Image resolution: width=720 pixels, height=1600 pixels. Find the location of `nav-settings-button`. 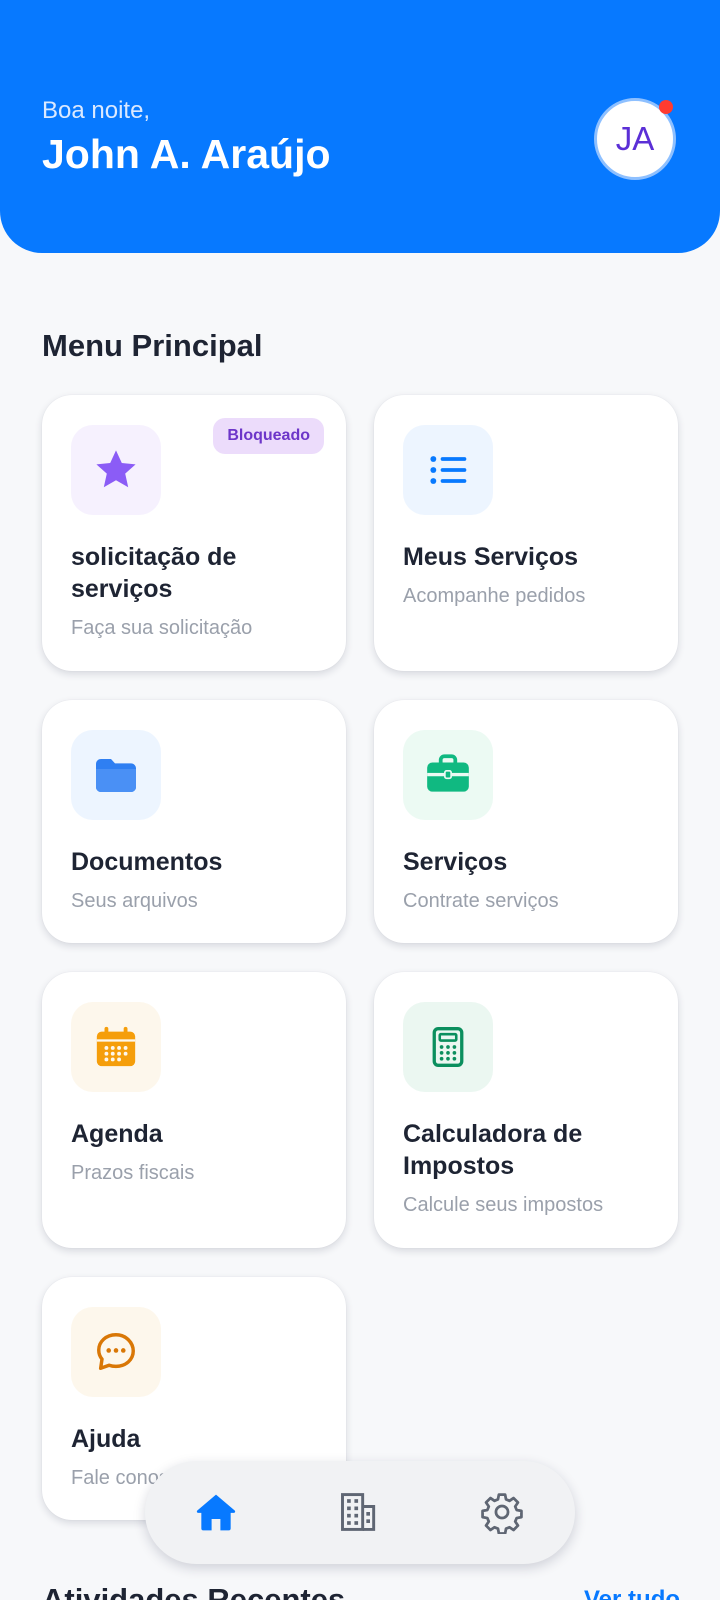

nav-settings-button is located at coordinates (502, 1512).